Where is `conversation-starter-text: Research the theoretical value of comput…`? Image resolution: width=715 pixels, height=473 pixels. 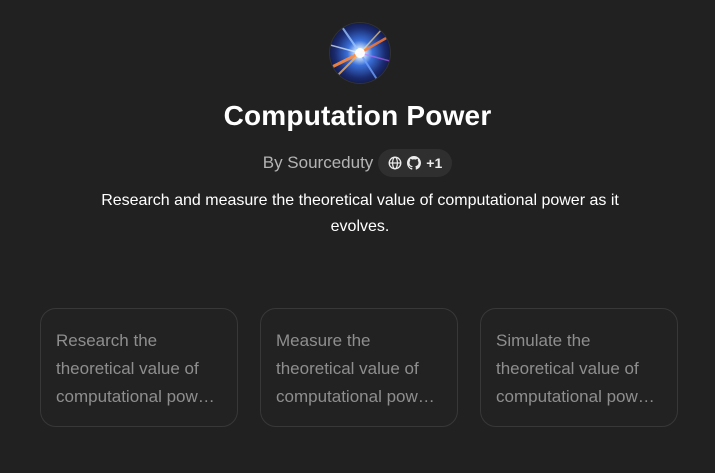 conversation-starter-text: Research the theoretical value of comput… is located at coordinates (134, 368).